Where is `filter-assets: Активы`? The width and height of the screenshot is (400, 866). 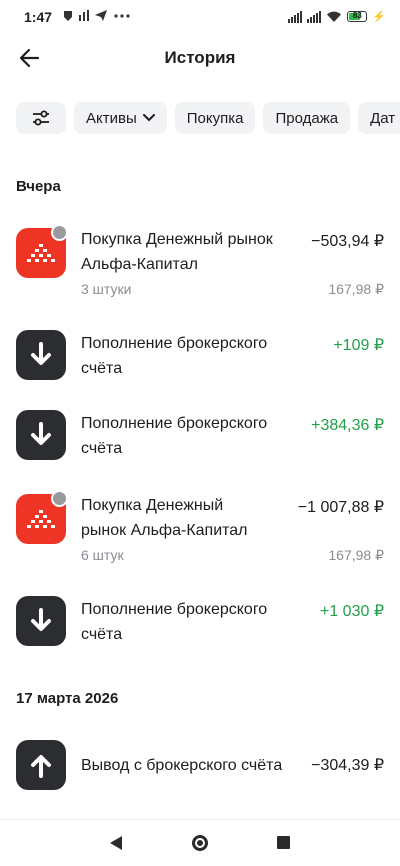
filter-assets: Активы is located at coordinates (120, 118).